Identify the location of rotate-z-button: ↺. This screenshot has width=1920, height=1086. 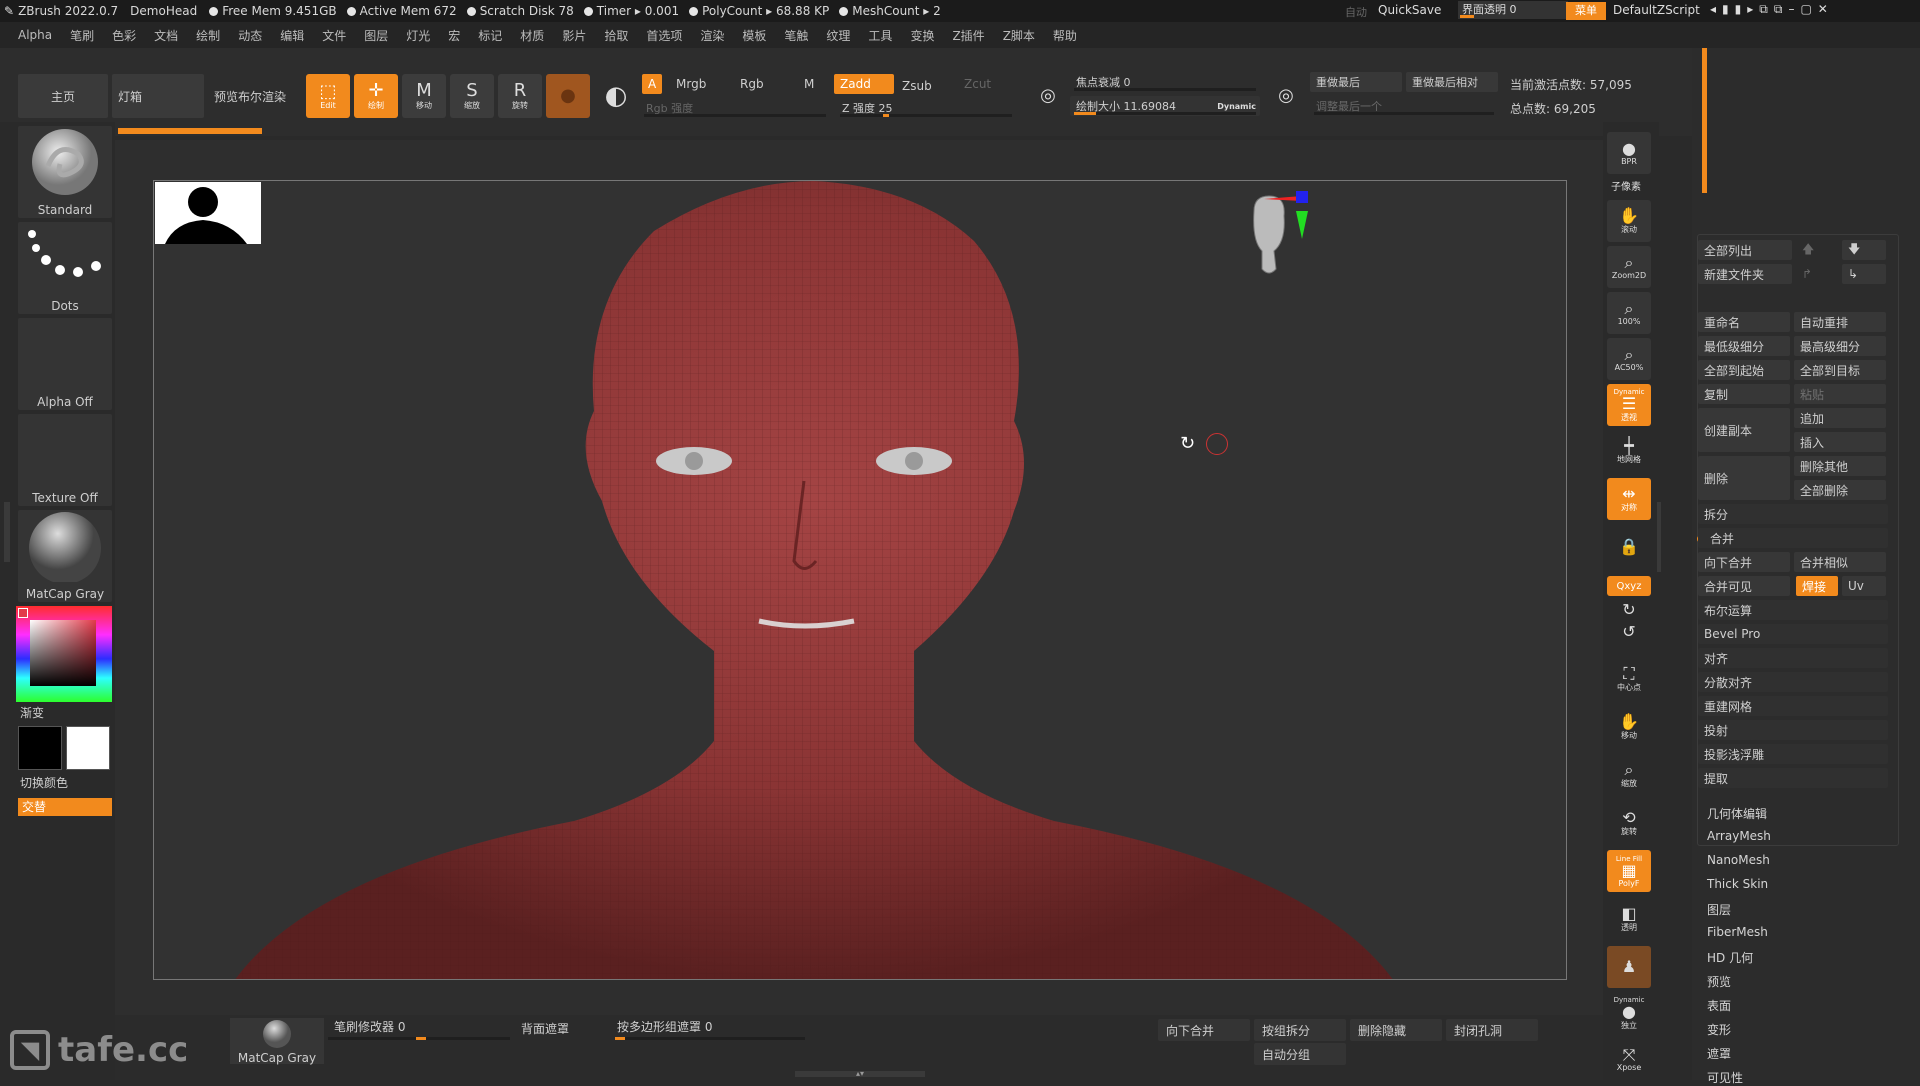
(1629, 632).